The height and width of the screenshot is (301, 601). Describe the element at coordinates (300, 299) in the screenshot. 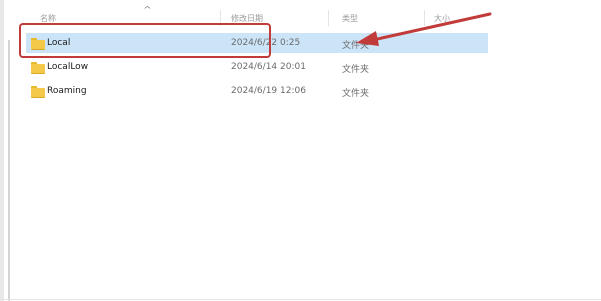

I see `status-divider` at that location.